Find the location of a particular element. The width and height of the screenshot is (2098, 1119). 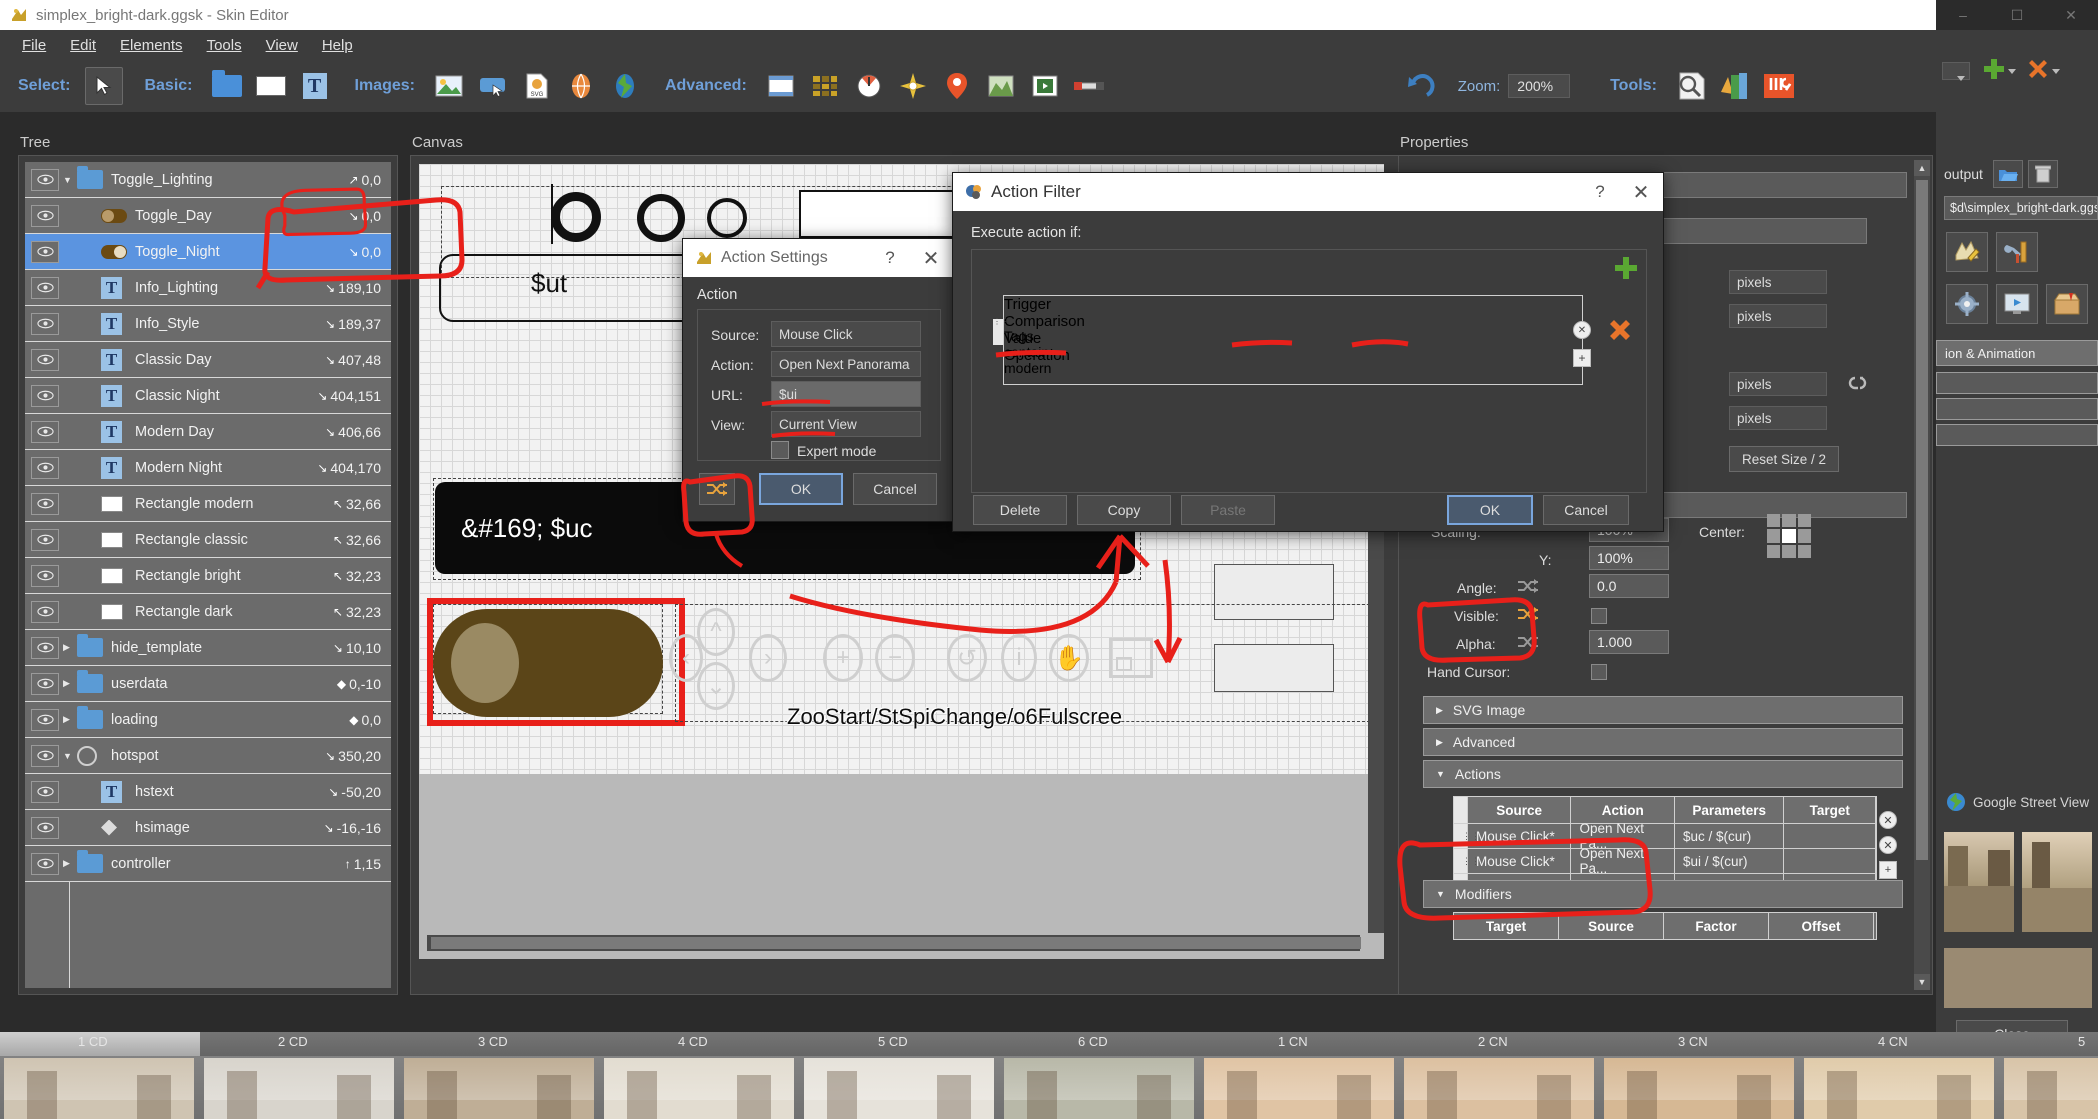

section-advanced: ▶ Advanced is located at coordinates (1663, 742).